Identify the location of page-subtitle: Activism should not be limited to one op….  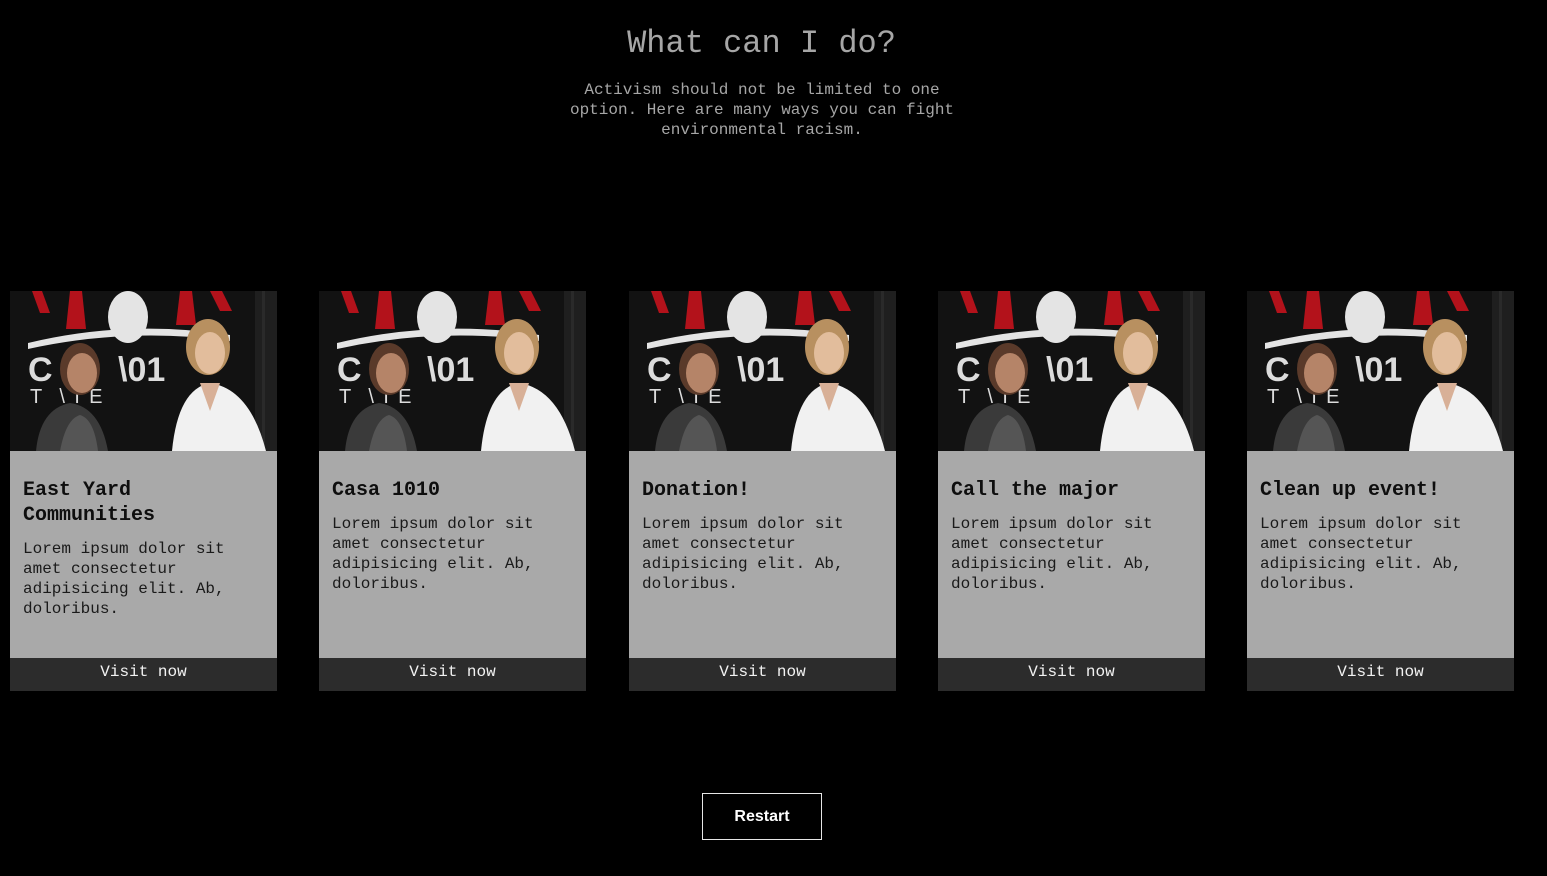
(762, 110).